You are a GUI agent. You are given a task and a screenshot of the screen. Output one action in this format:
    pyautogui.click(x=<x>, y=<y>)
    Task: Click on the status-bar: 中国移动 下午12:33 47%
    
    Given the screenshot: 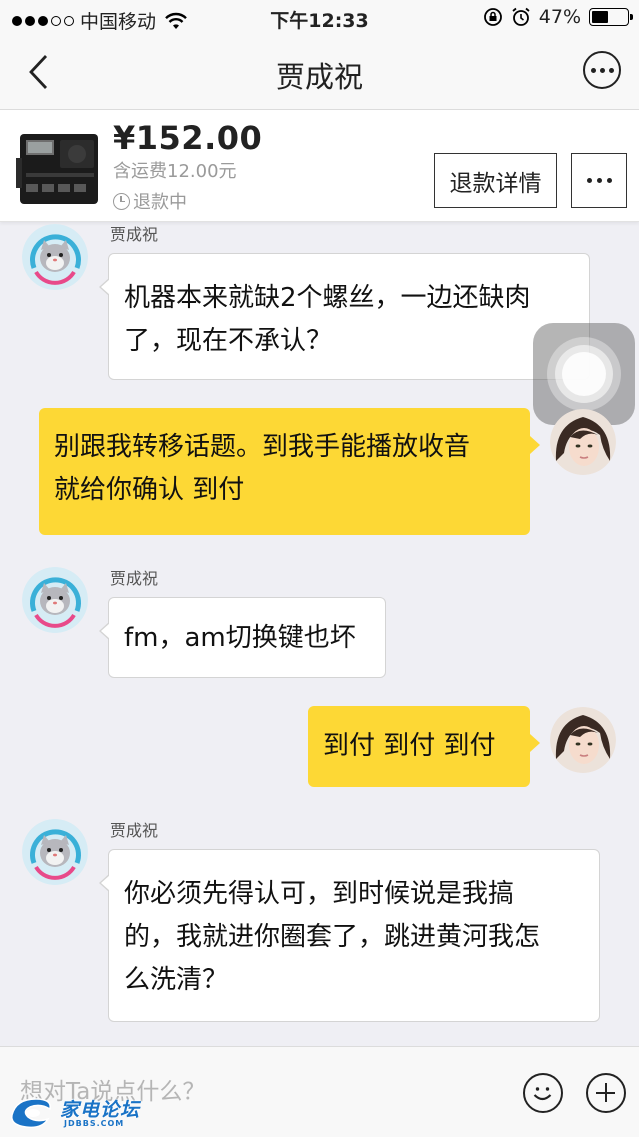 What is the action you would take?
    pyautogui.click(x=319, y=18)
    